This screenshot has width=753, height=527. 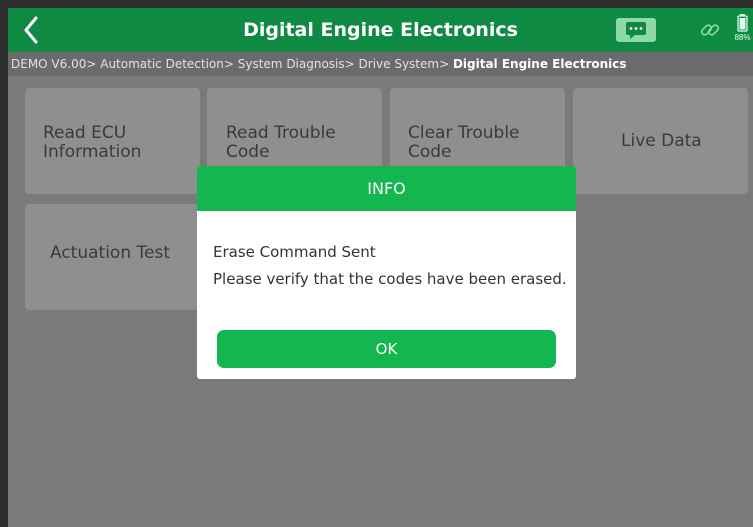 I want to click on message-button, so click(x=636, y=30).